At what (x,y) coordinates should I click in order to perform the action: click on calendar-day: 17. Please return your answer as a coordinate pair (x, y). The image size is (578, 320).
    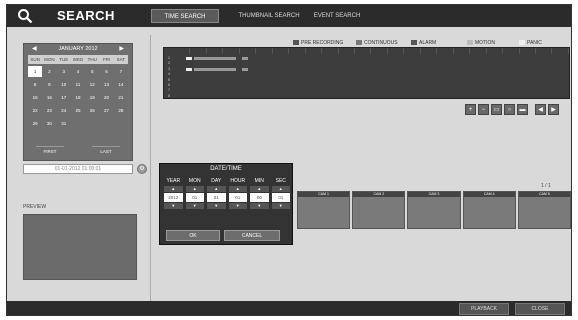
    Looking at the image, I should click on (64, 97).